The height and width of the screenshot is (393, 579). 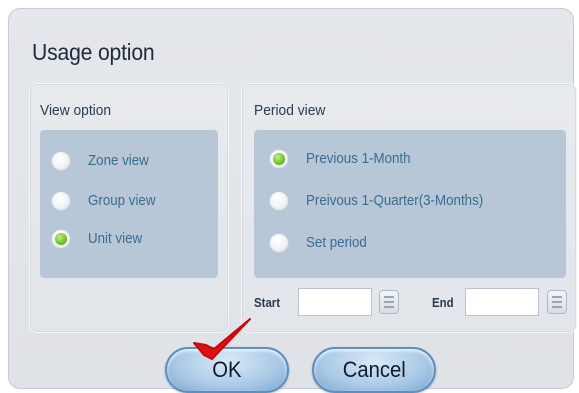 I want to click on radio-zone-view: Zone view, so click(x=103, y=161).